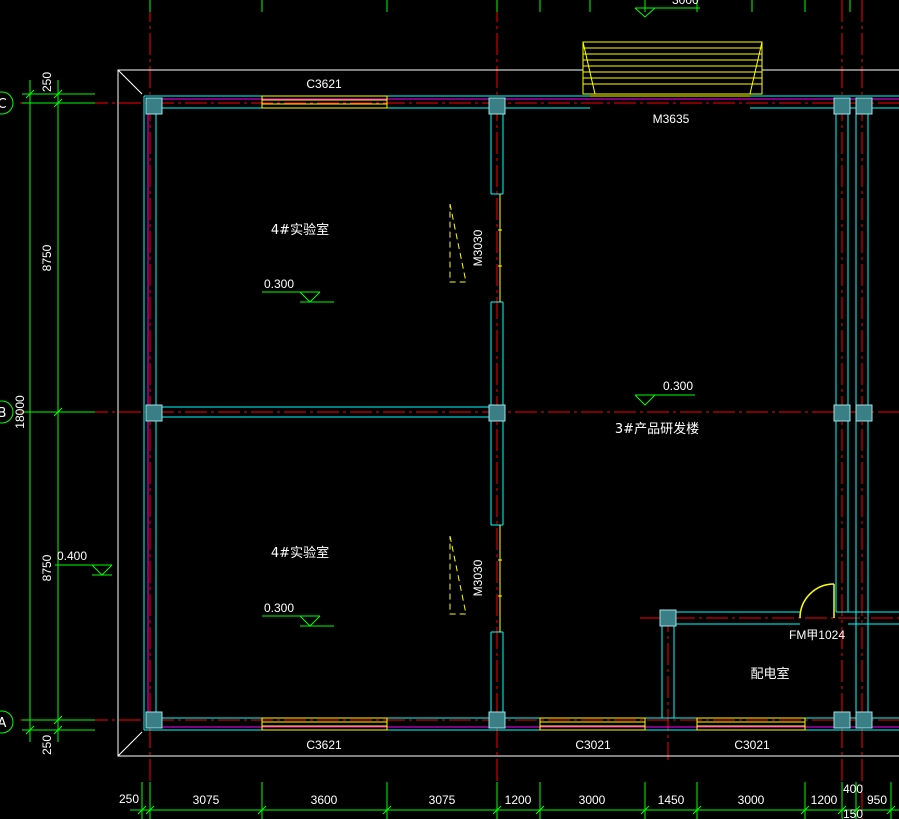 Image resolution: width=899 pixels, height=819 pixels. I want to click on column-c1, so click(154, 106).